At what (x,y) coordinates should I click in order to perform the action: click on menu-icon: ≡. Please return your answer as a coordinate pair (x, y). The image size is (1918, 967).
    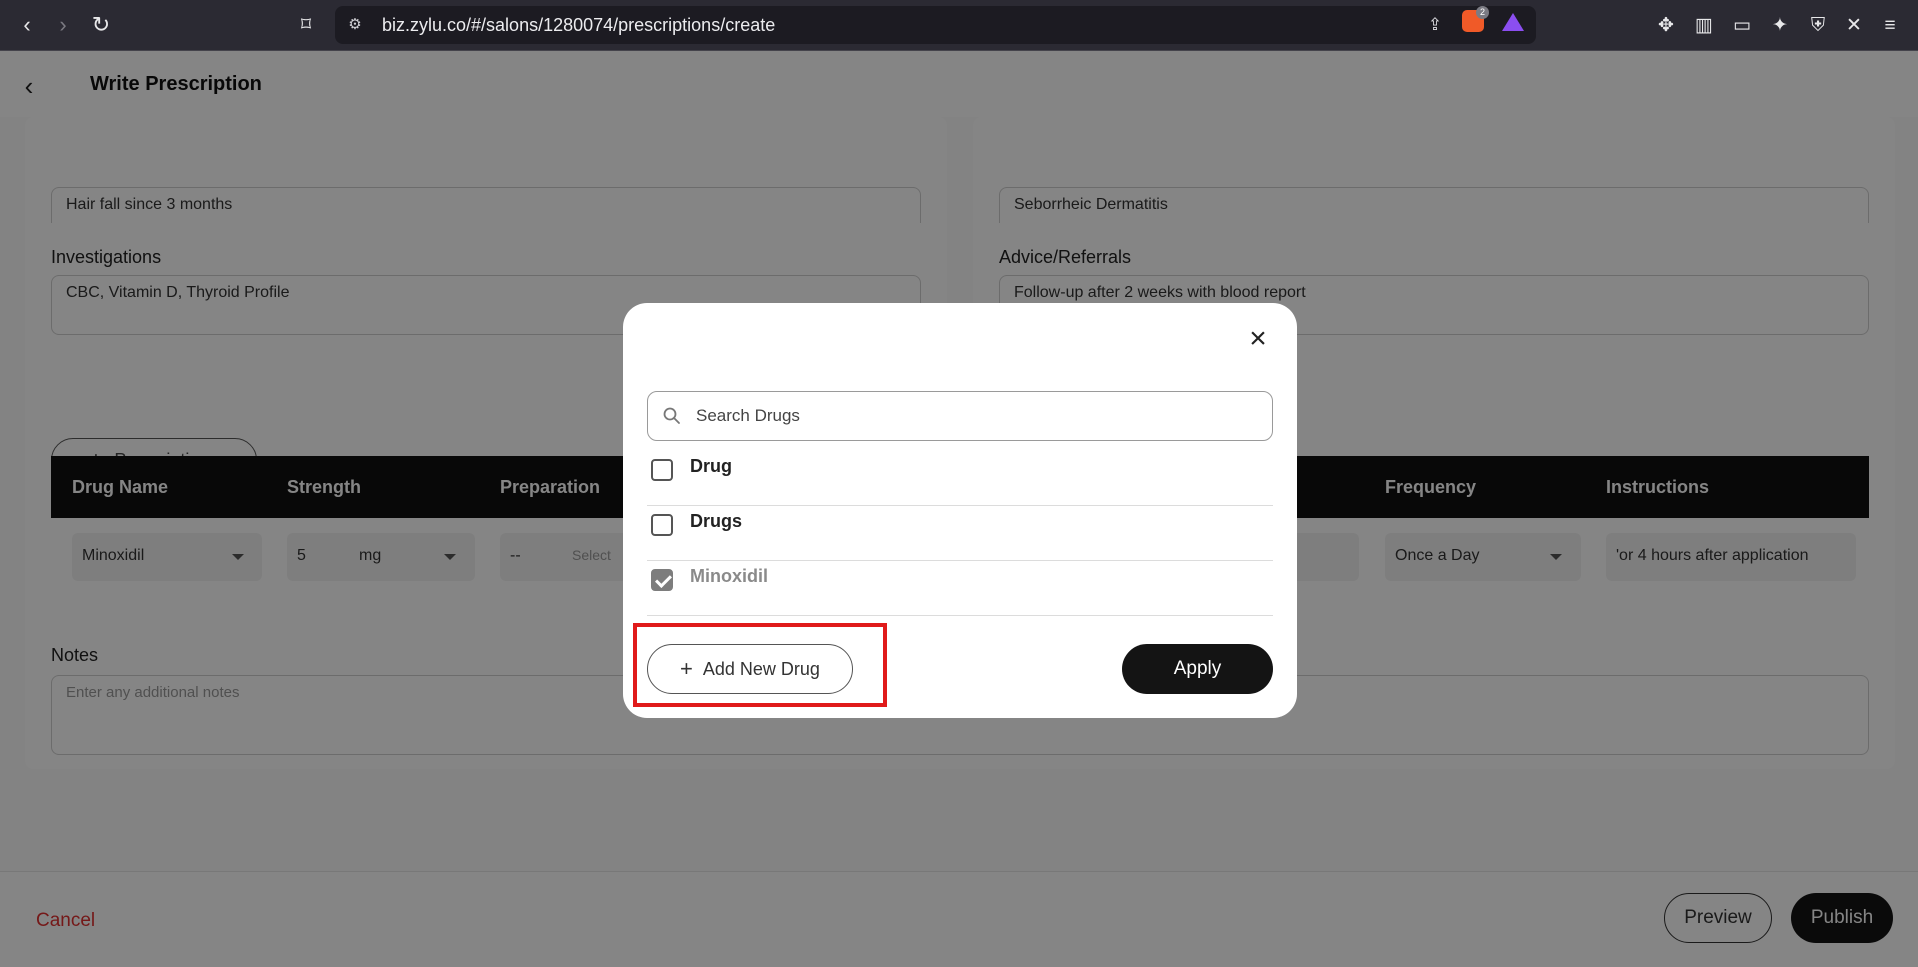
    Looking at the image, I should click on (1890, 26).